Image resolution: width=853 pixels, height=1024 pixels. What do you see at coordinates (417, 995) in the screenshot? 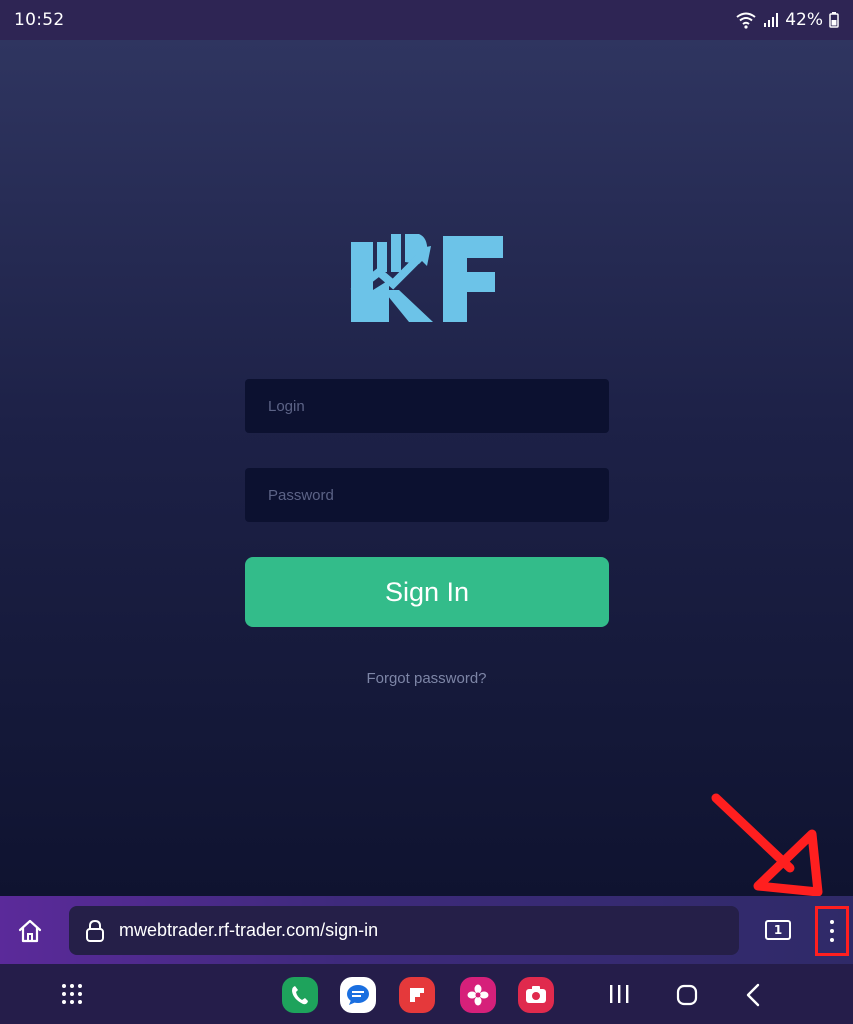
I see `flipboard-app-icon` at bounding box center [417, 995].